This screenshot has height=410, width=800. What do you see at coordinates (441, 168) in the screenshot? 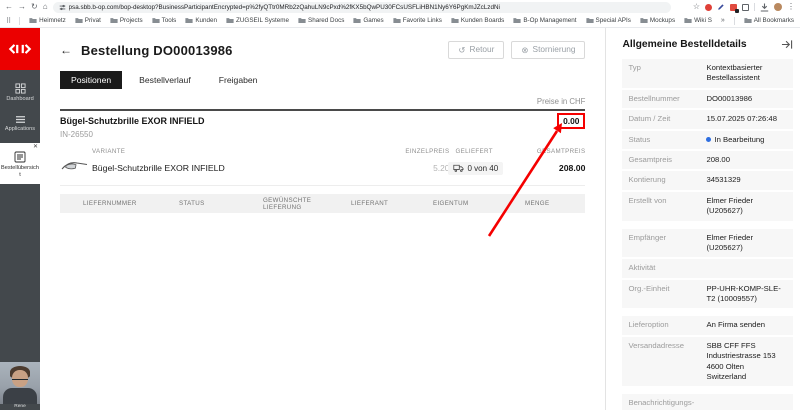
I see `position-unit-price: 5.20` at bounding box center [441, 168].